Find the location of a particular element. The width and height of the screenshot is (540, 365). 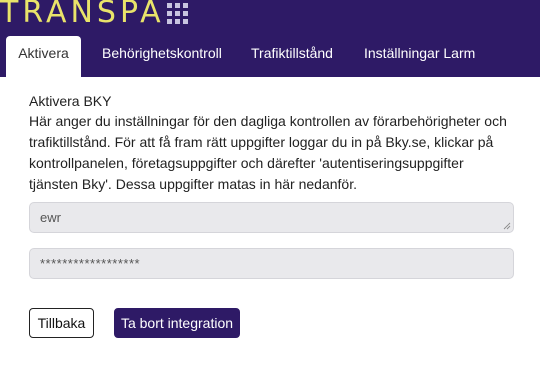

apps-grid-icon is located at coordinates (177, 13).